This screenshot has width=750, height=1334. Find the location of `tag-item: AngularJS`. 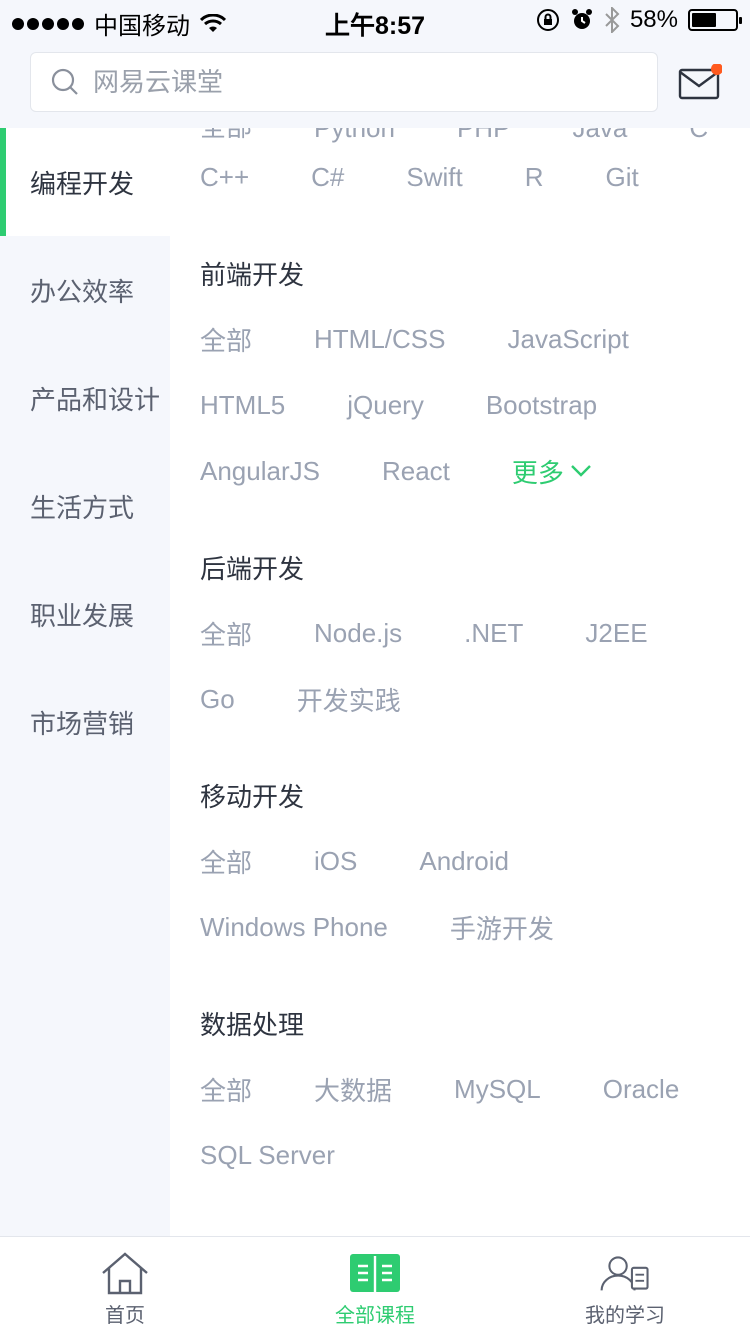

tag-item: AngularJS is located at coordinates (260, 471).